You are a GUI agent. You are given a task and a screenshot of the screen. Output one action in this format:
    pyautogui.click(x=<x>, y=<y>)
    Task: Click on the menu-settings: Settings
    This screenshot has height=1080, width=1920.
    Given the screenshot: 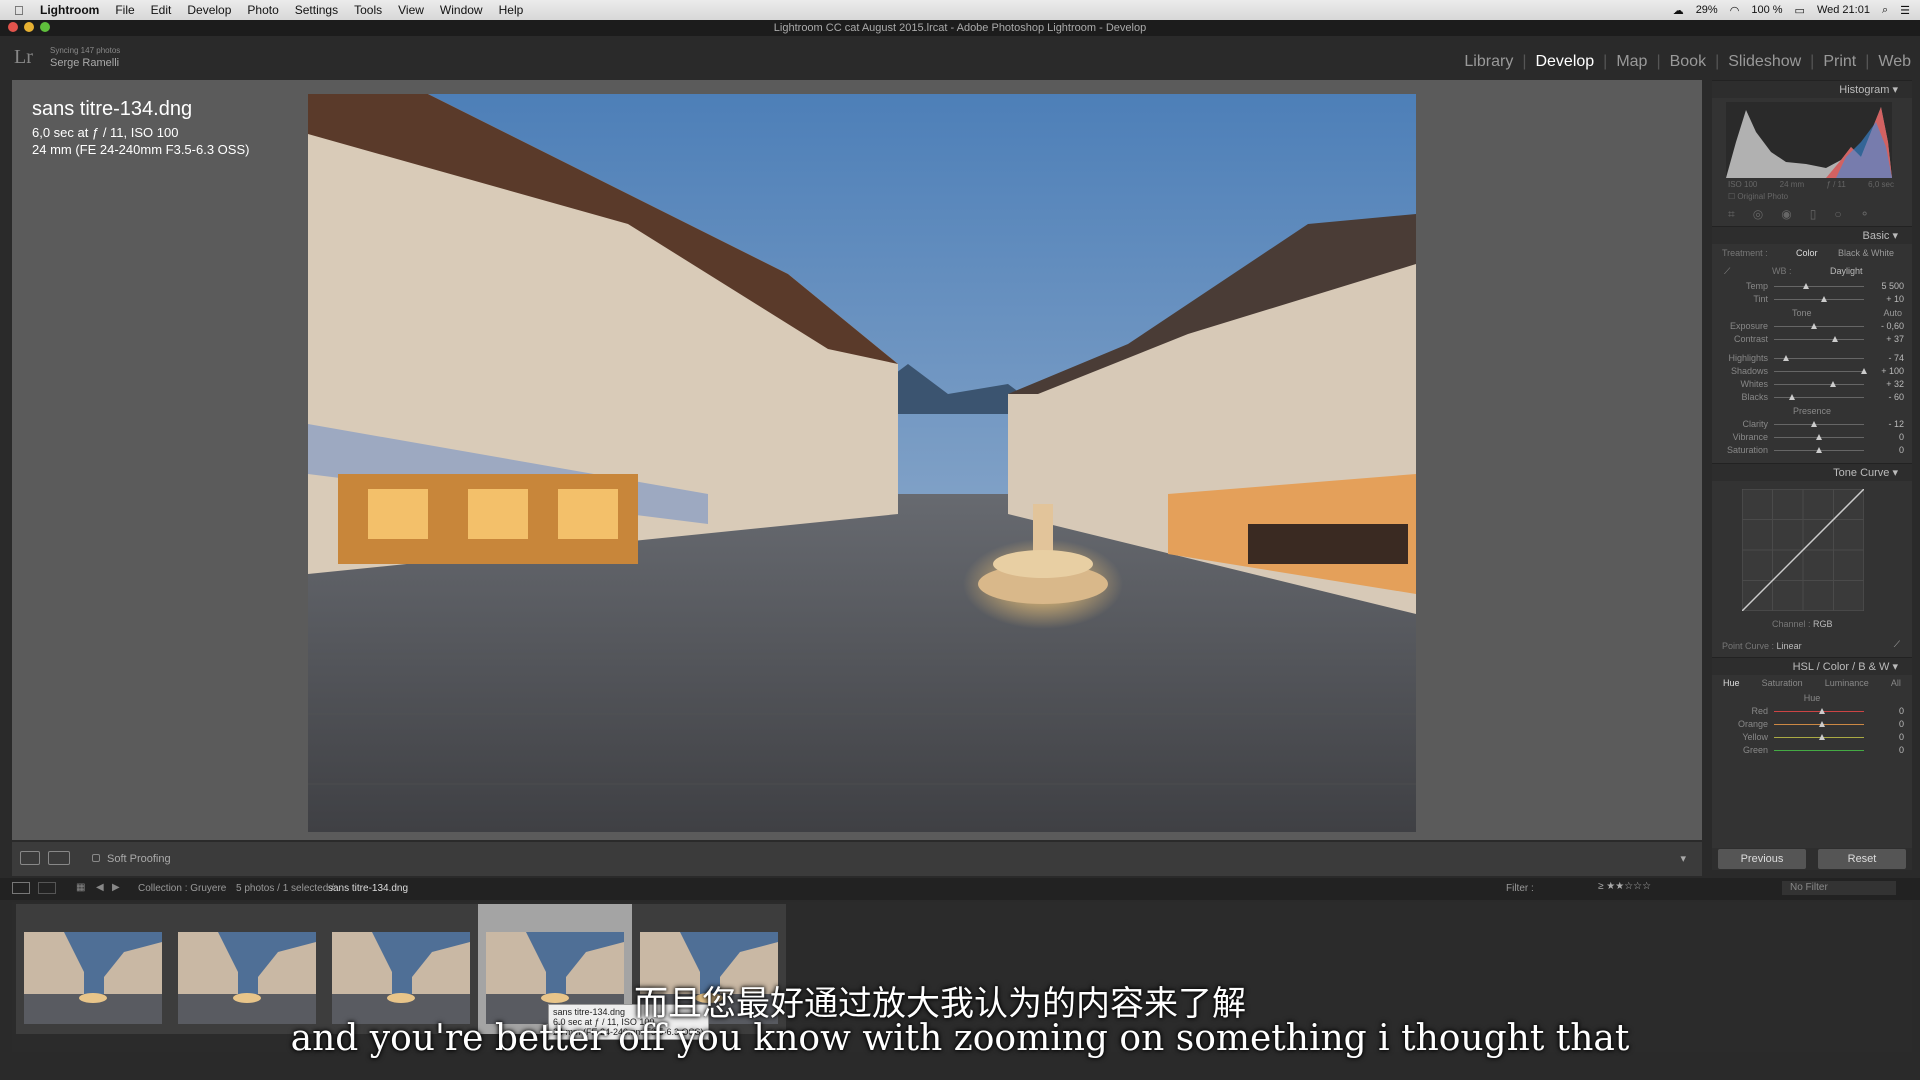 What is the action you would take?
    pyautogui.click(x=316, y=10)
    